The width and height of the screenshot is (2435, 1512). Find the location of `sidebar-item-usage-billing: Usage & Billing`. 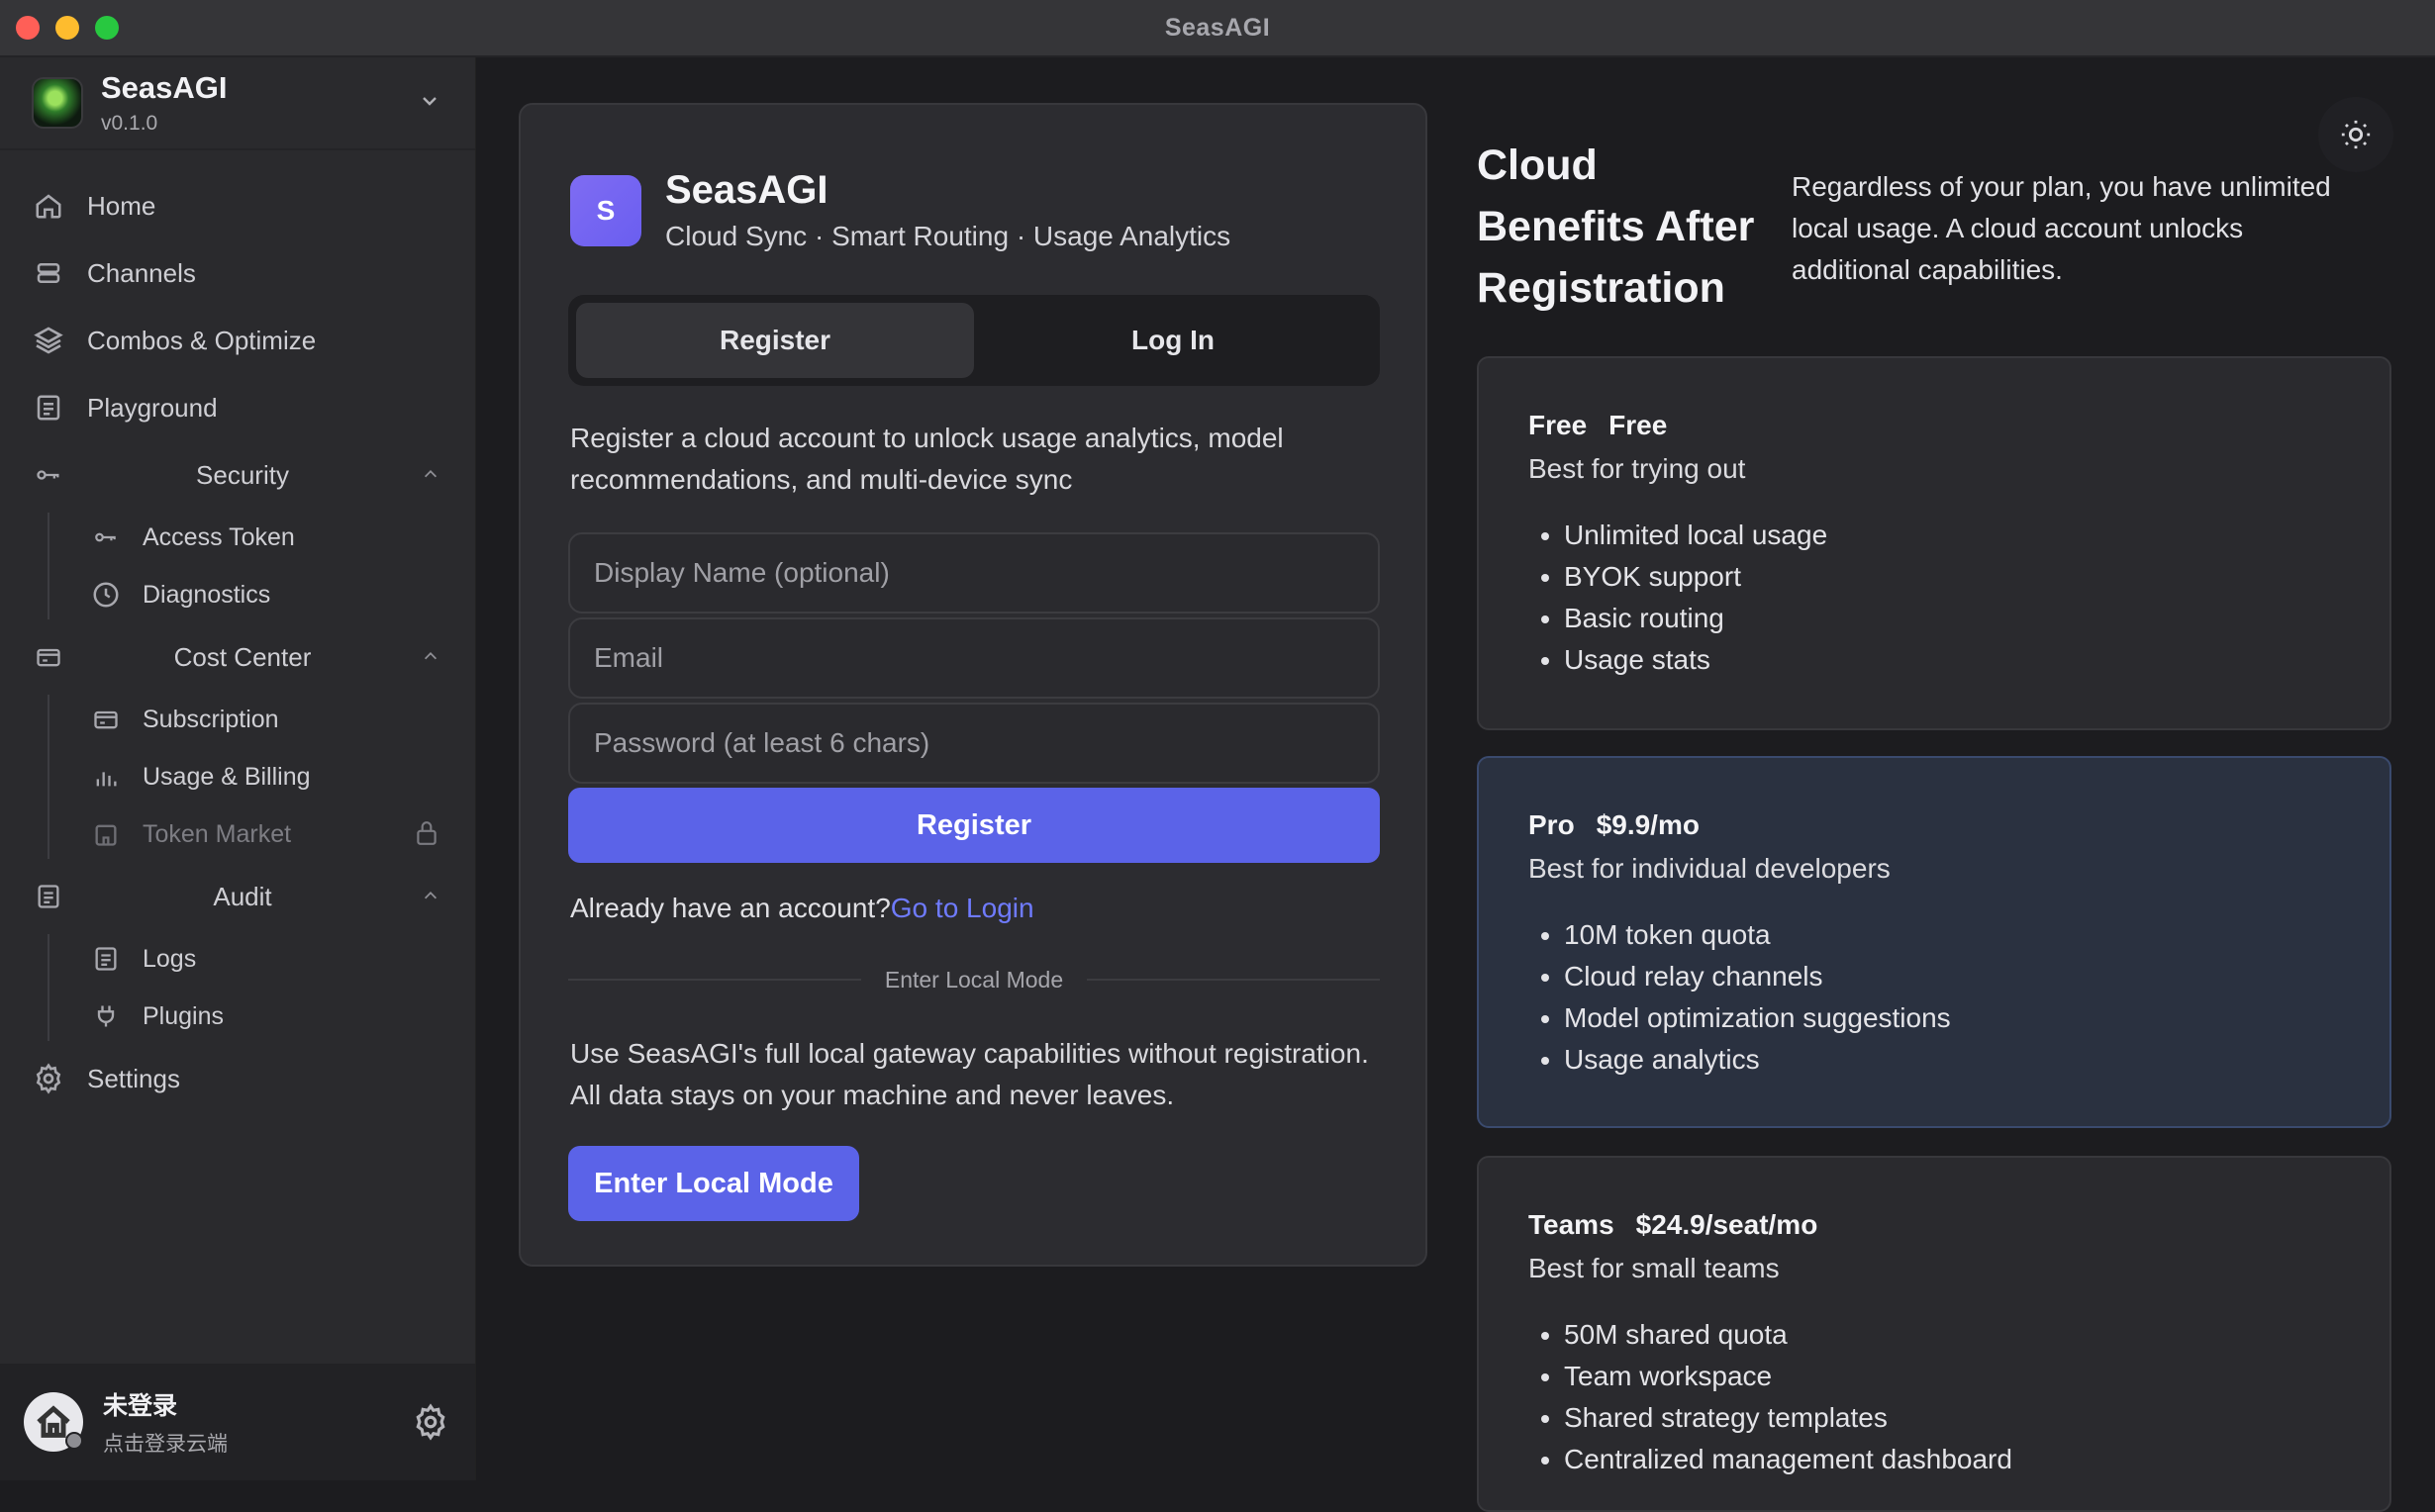

sidebar-item-usage-billing: Usage & Billing is located at coordinates (238, 777).